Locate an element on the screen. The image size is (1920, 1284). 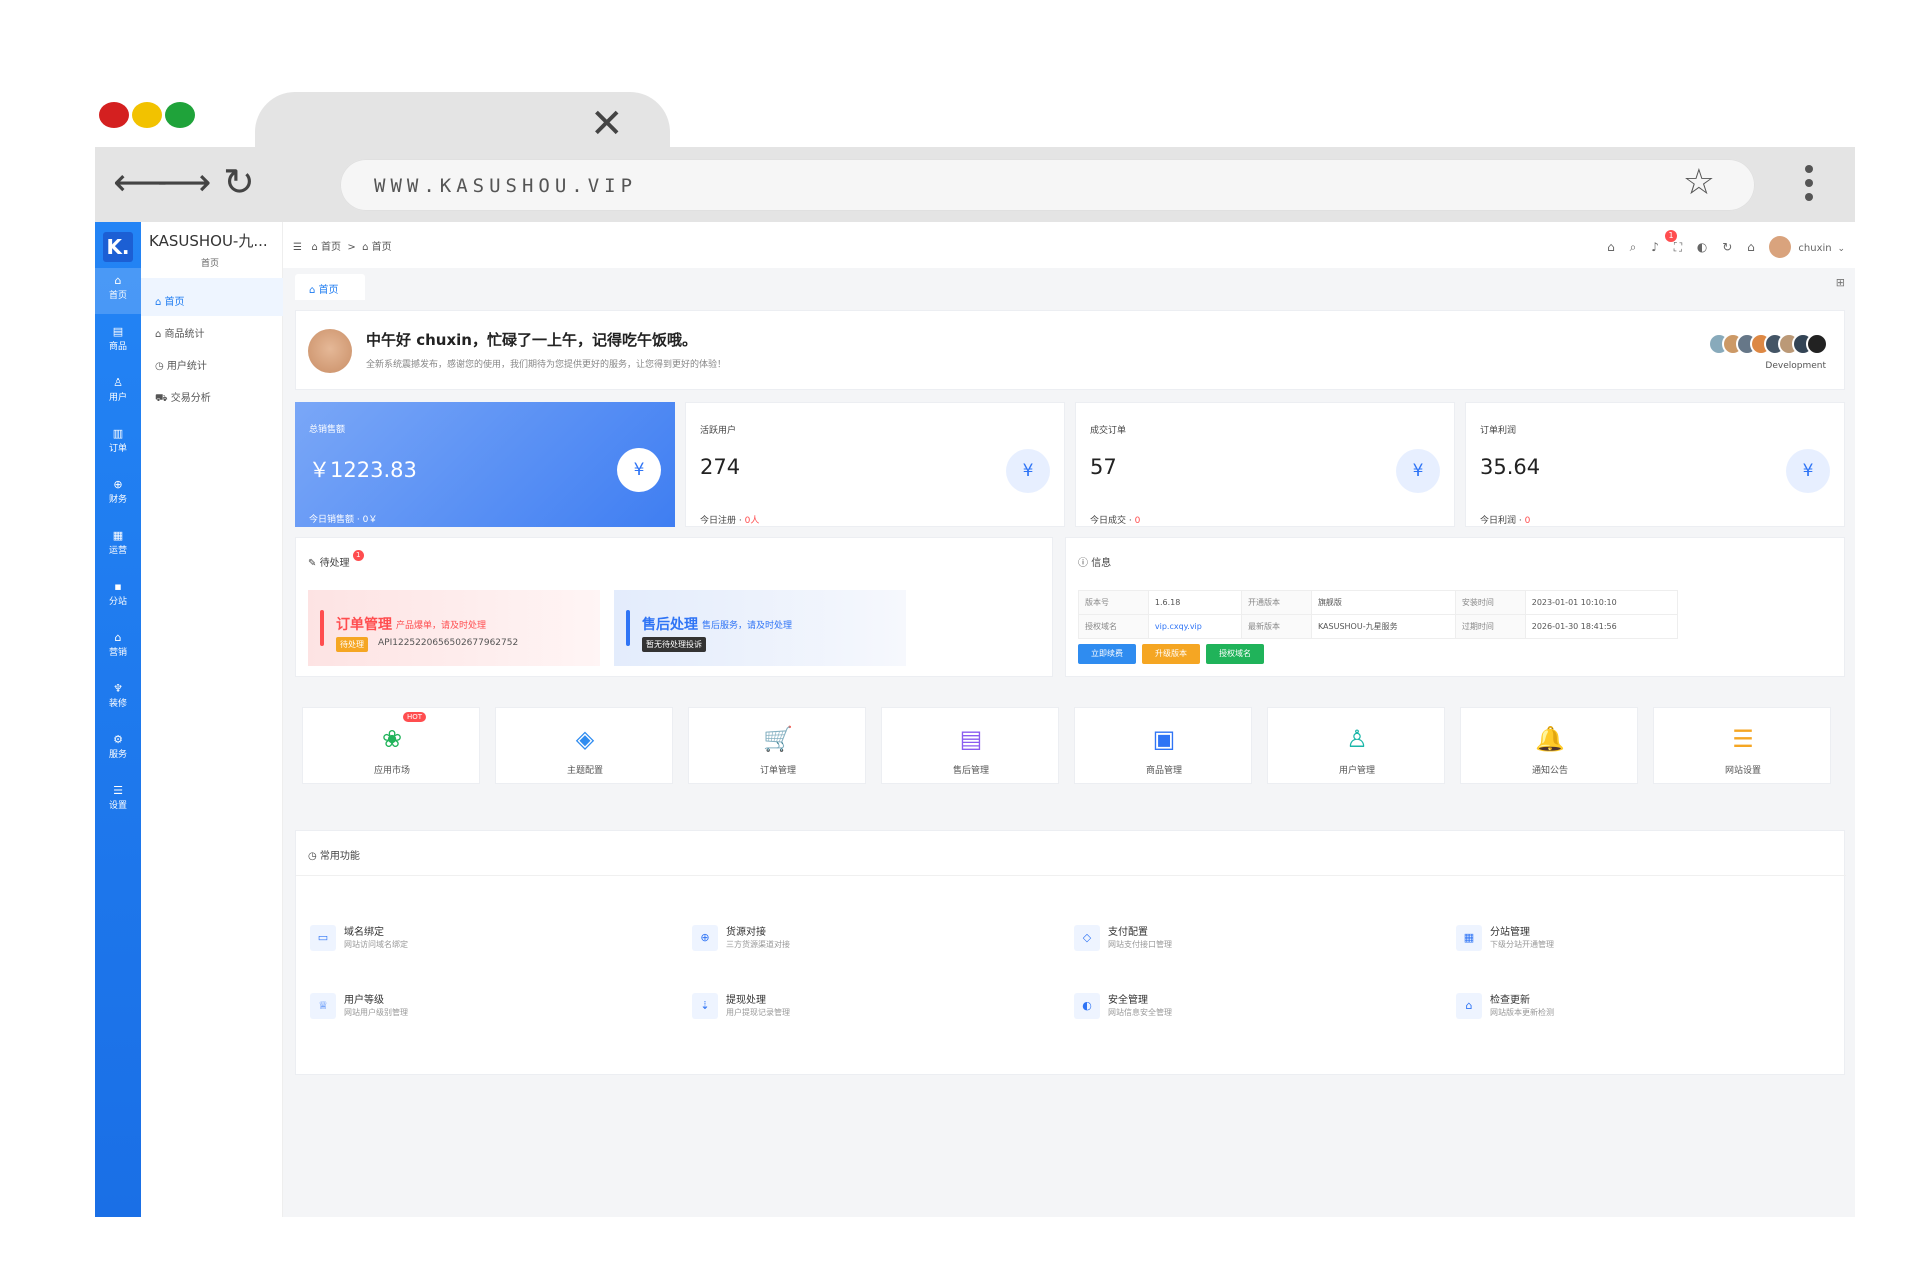
main-rail: K. ⌂ 首页 ▤ 商品 ♙ 用户 ▥ 订单 ⊕ 财务 ▦ 运营 ▪ 分站 ⌂ 营销 ♆ 装修 ⚙ 服务 ☰ 设置 is located at coordinates (118, 719).